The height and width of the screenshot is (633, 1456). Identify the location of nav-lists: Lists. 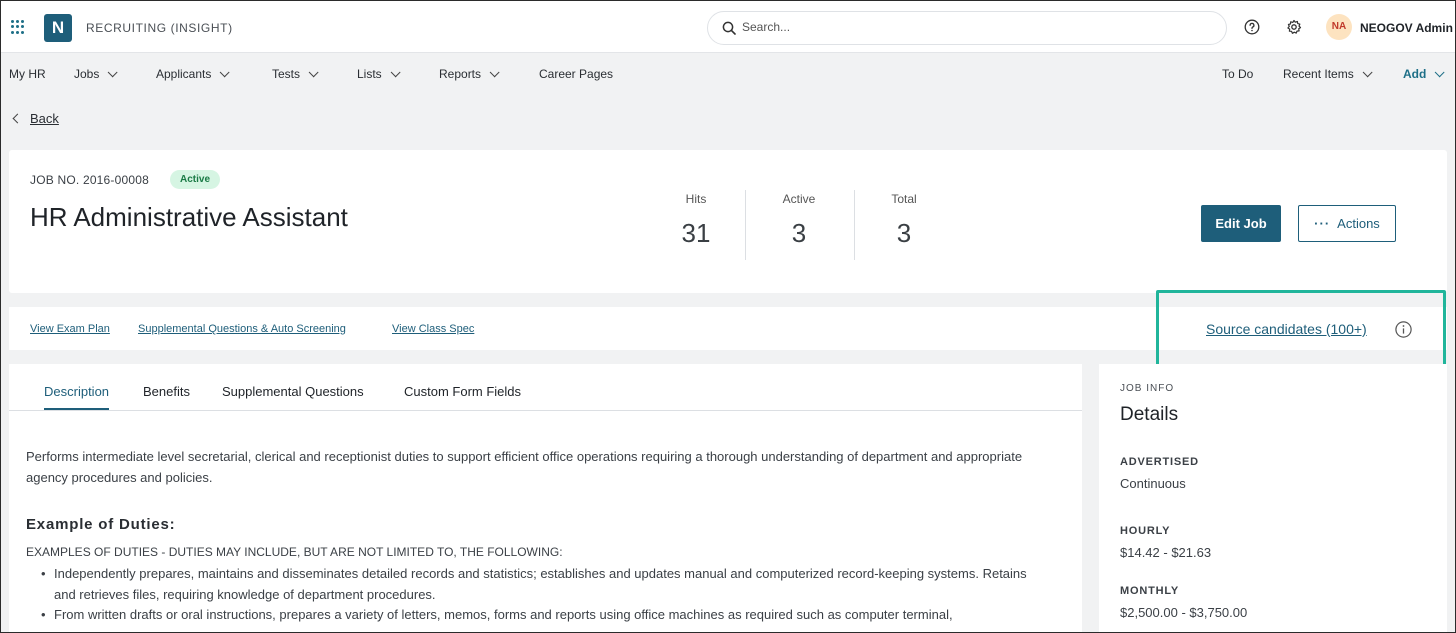
(379, 74).